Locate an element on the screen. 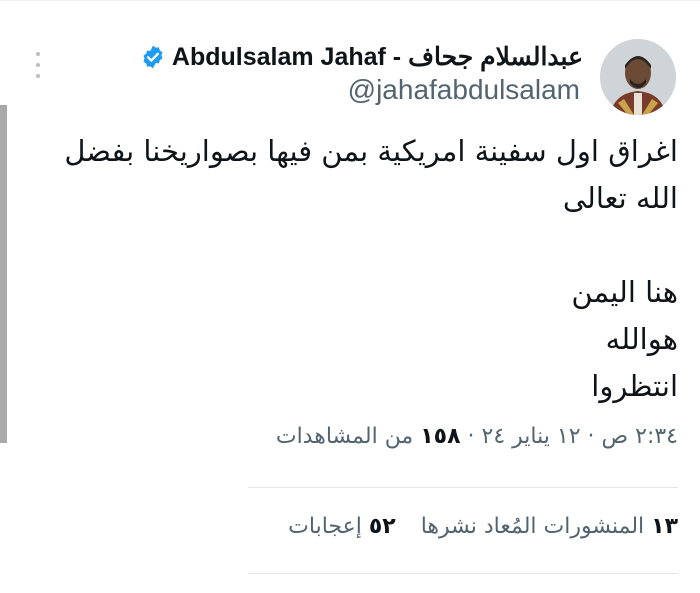  tweet-line: انتظروا is located at coordinates (634, 386).